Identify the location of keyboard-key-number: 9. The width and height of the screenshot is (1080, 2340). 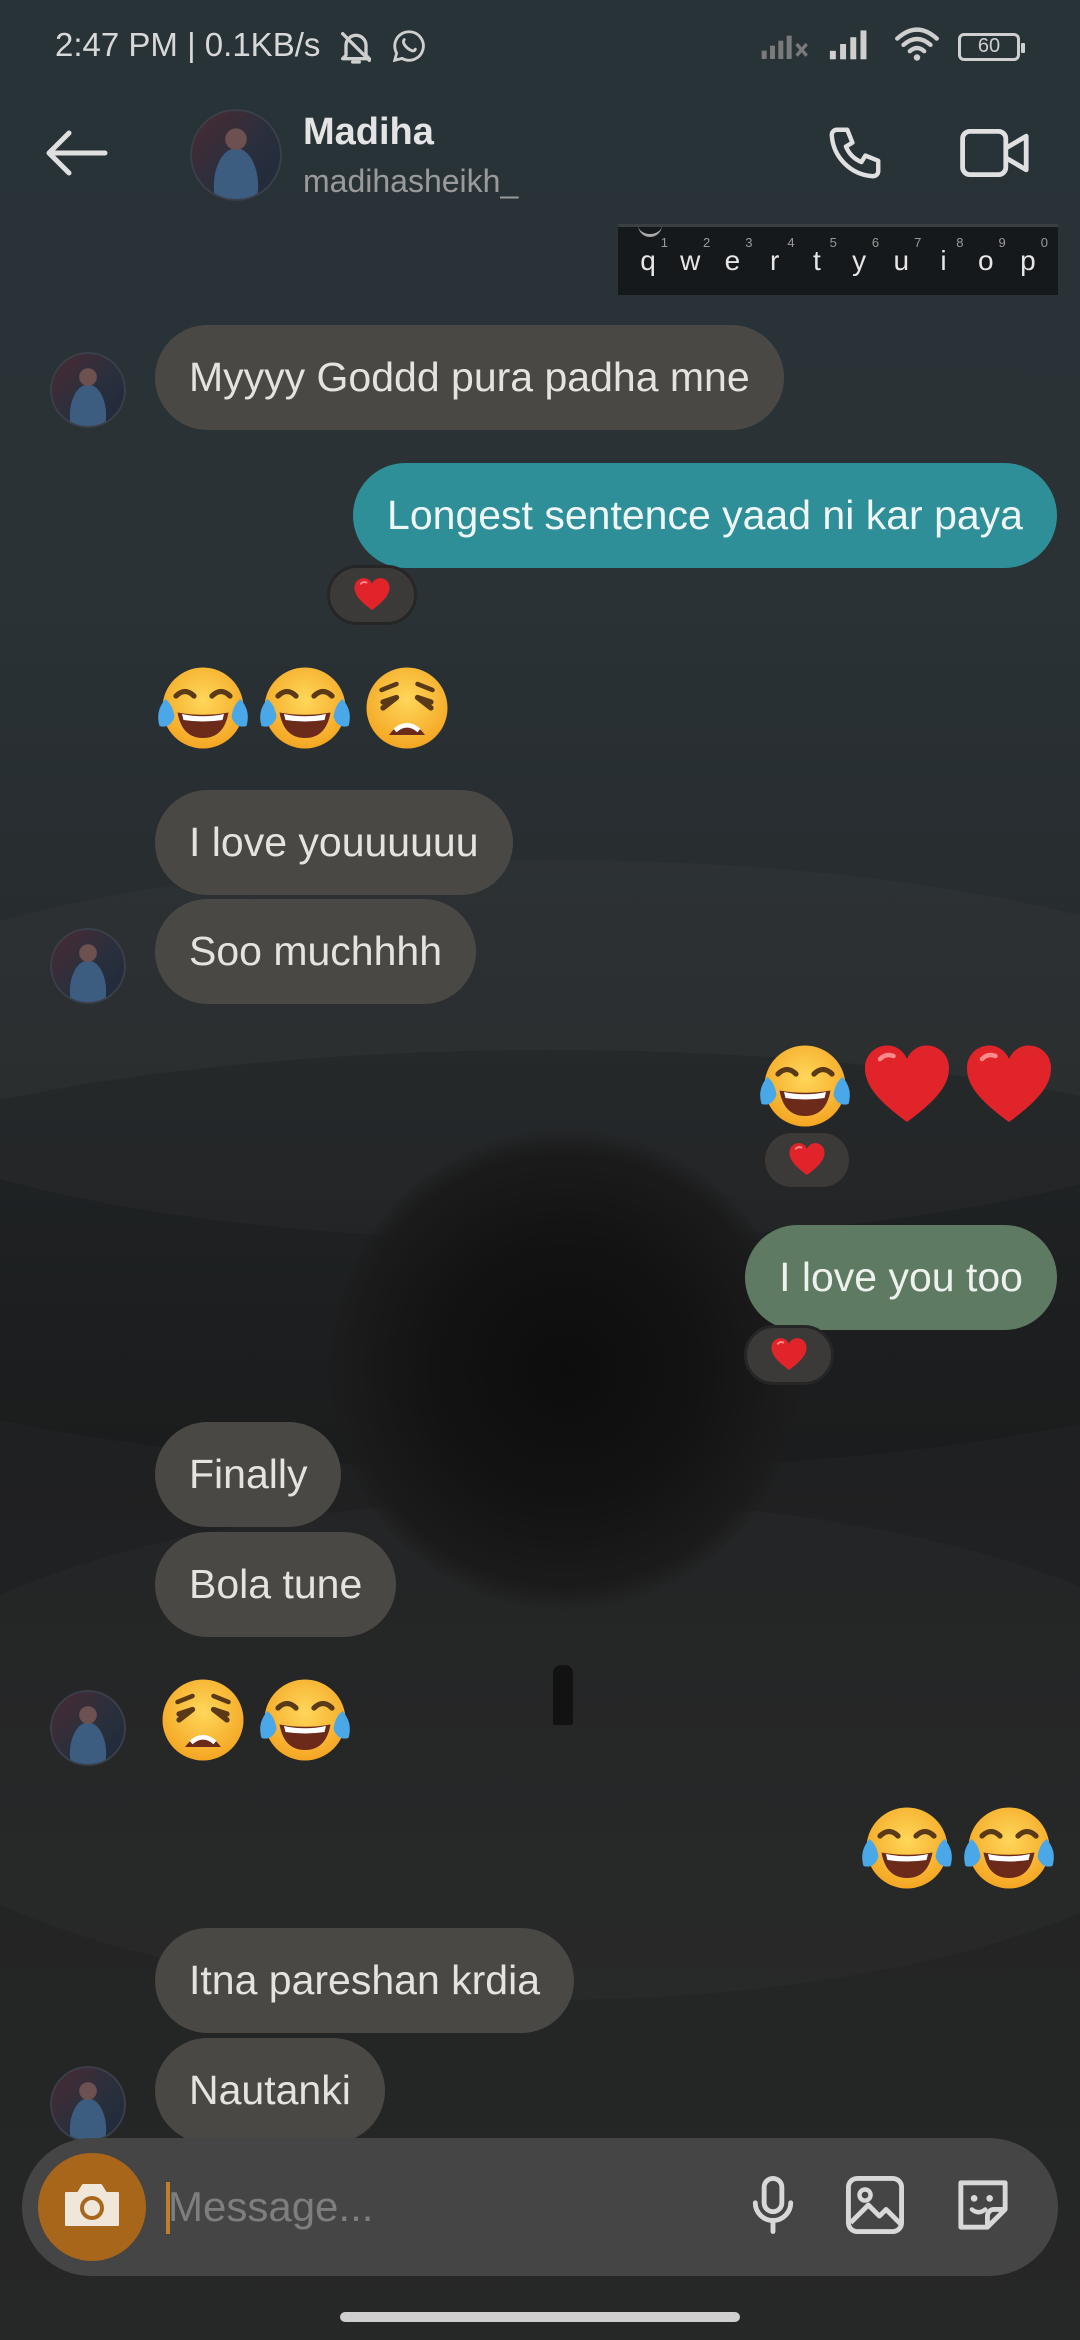
(1002, 242).